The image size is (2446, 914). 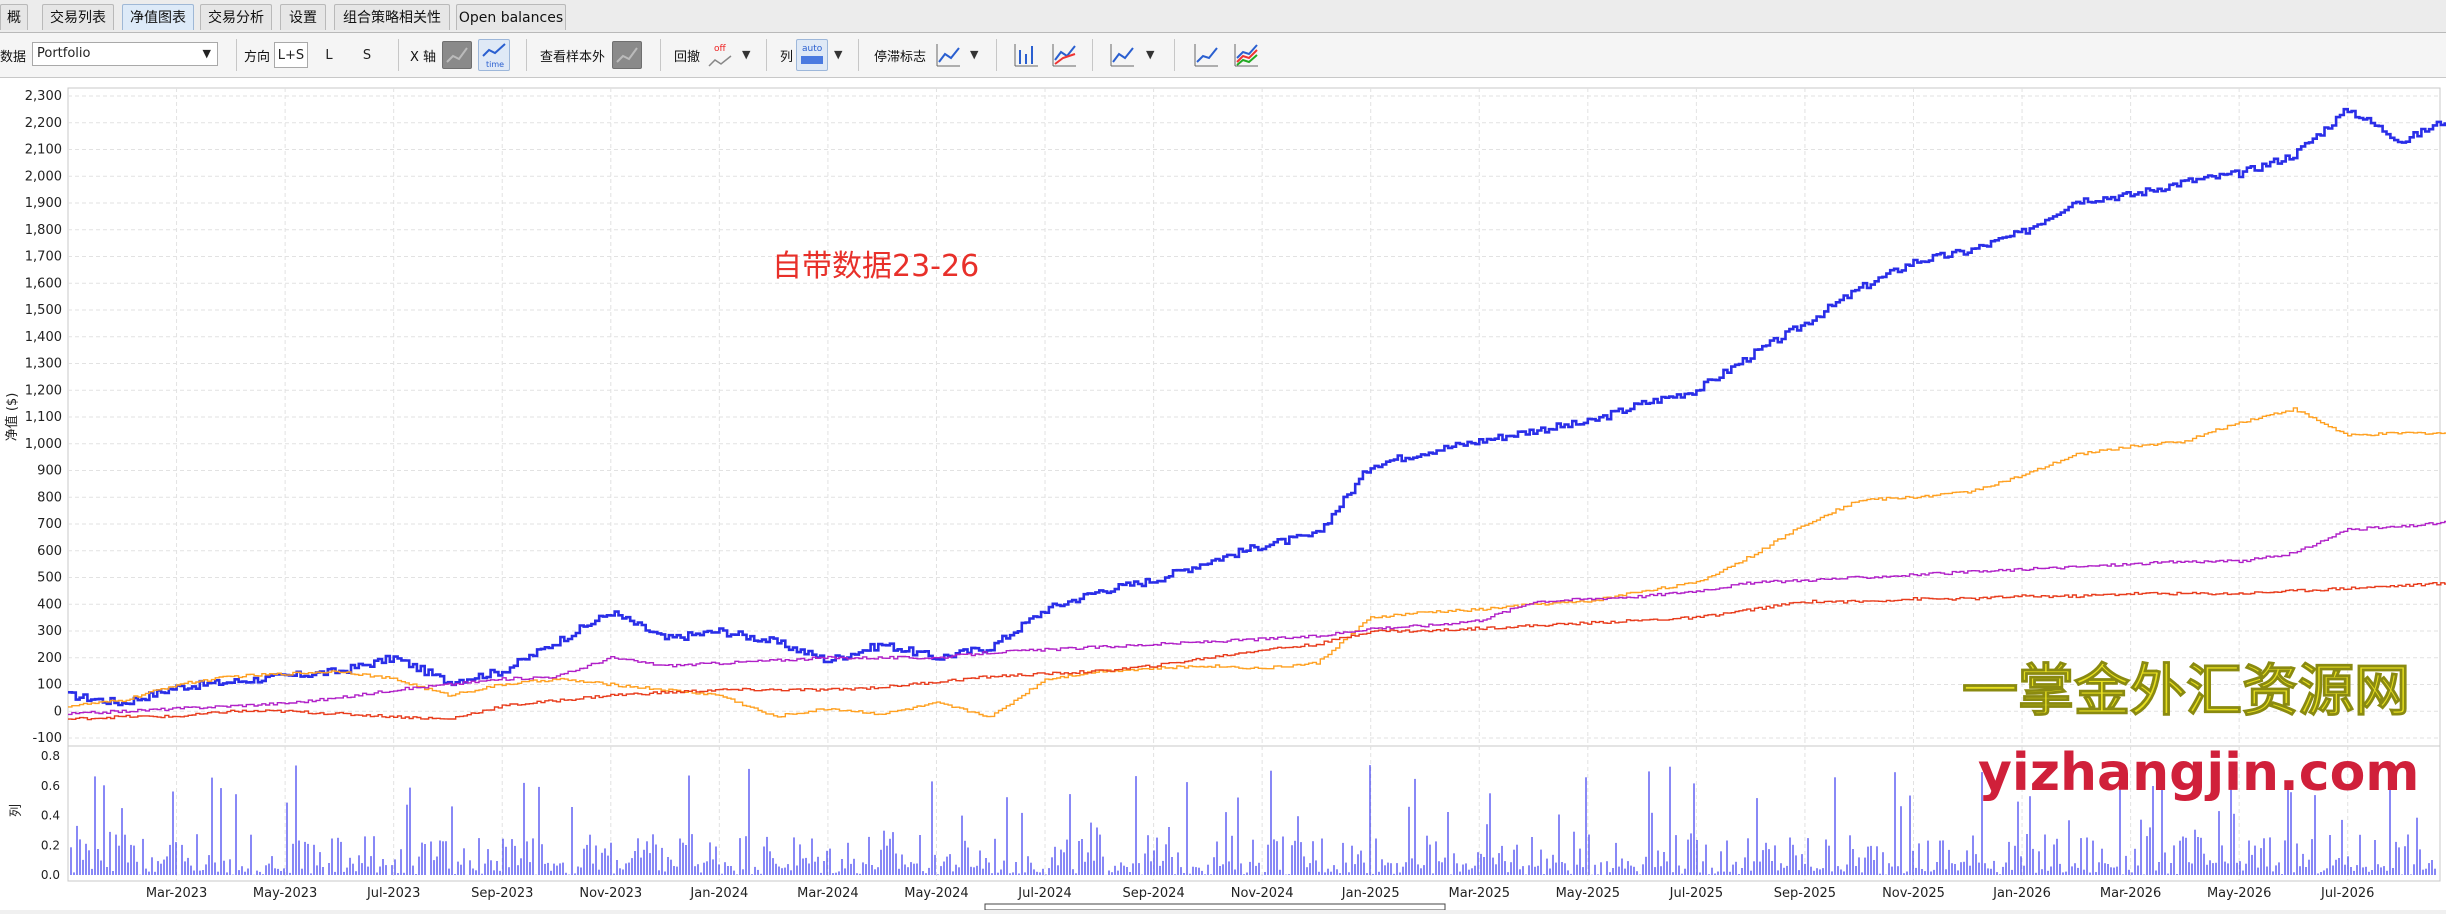 I want to click on oos-label: 查看样本外, so click(x=573, y=57).